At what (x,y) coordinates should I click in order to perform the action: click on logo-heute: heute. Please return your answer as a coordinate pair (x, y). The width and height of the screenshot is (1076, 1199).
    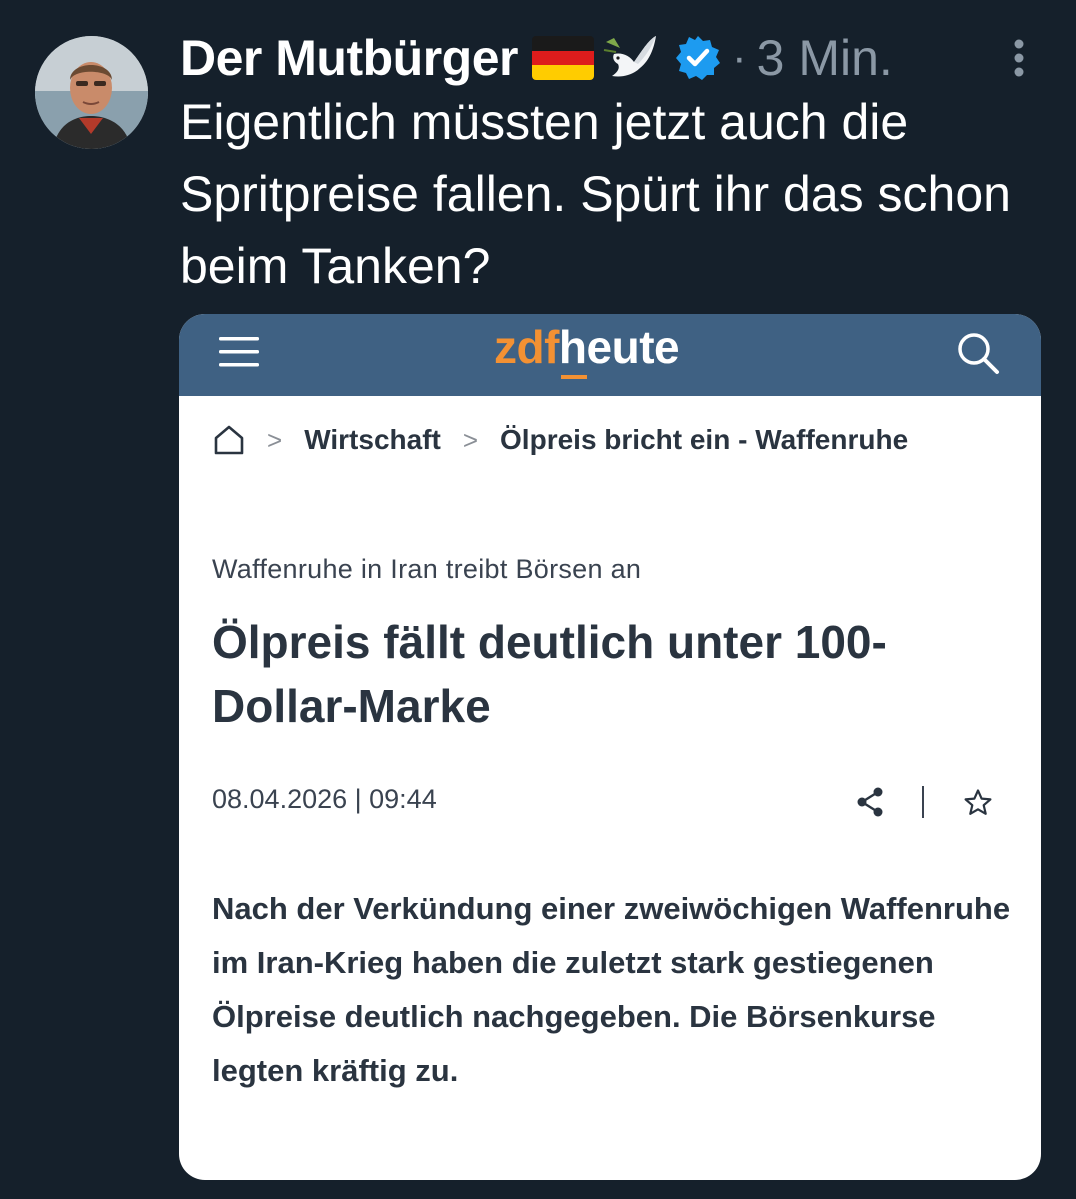
    Looking at the image, I should click on (619, 350).